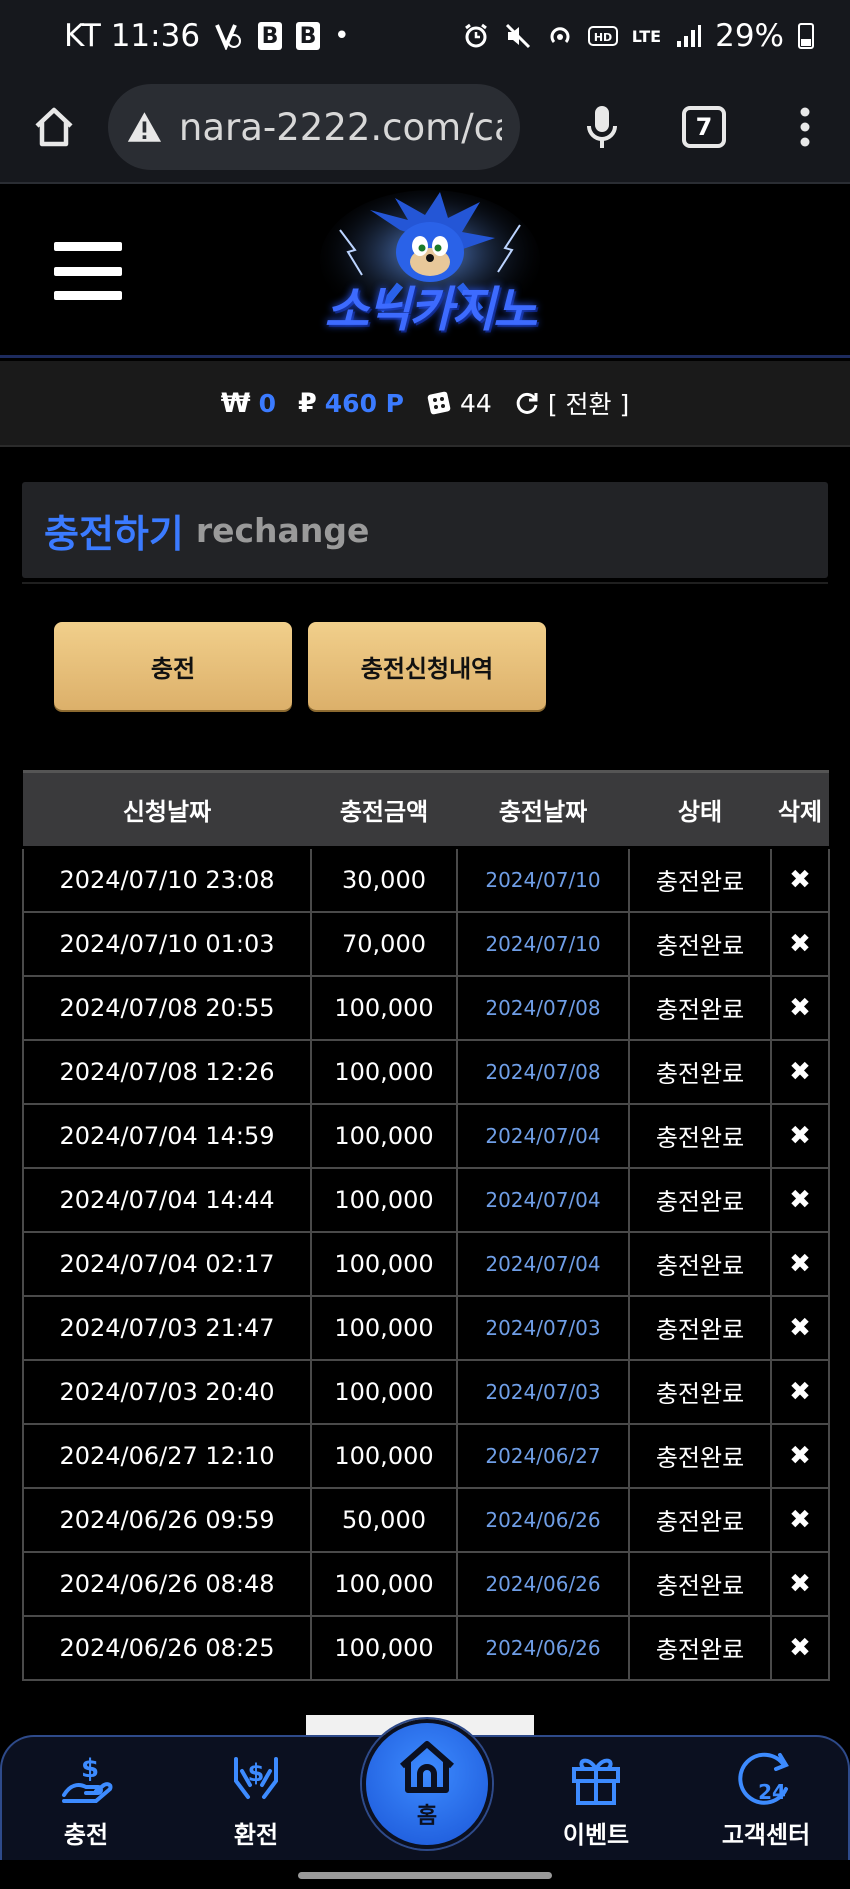 This screenshot has height=1889, width=850. I want to click on table-row: 2024/07/03 21:47 100,000 2024/07/03 충전완료 ✖, so click(426, 1327).